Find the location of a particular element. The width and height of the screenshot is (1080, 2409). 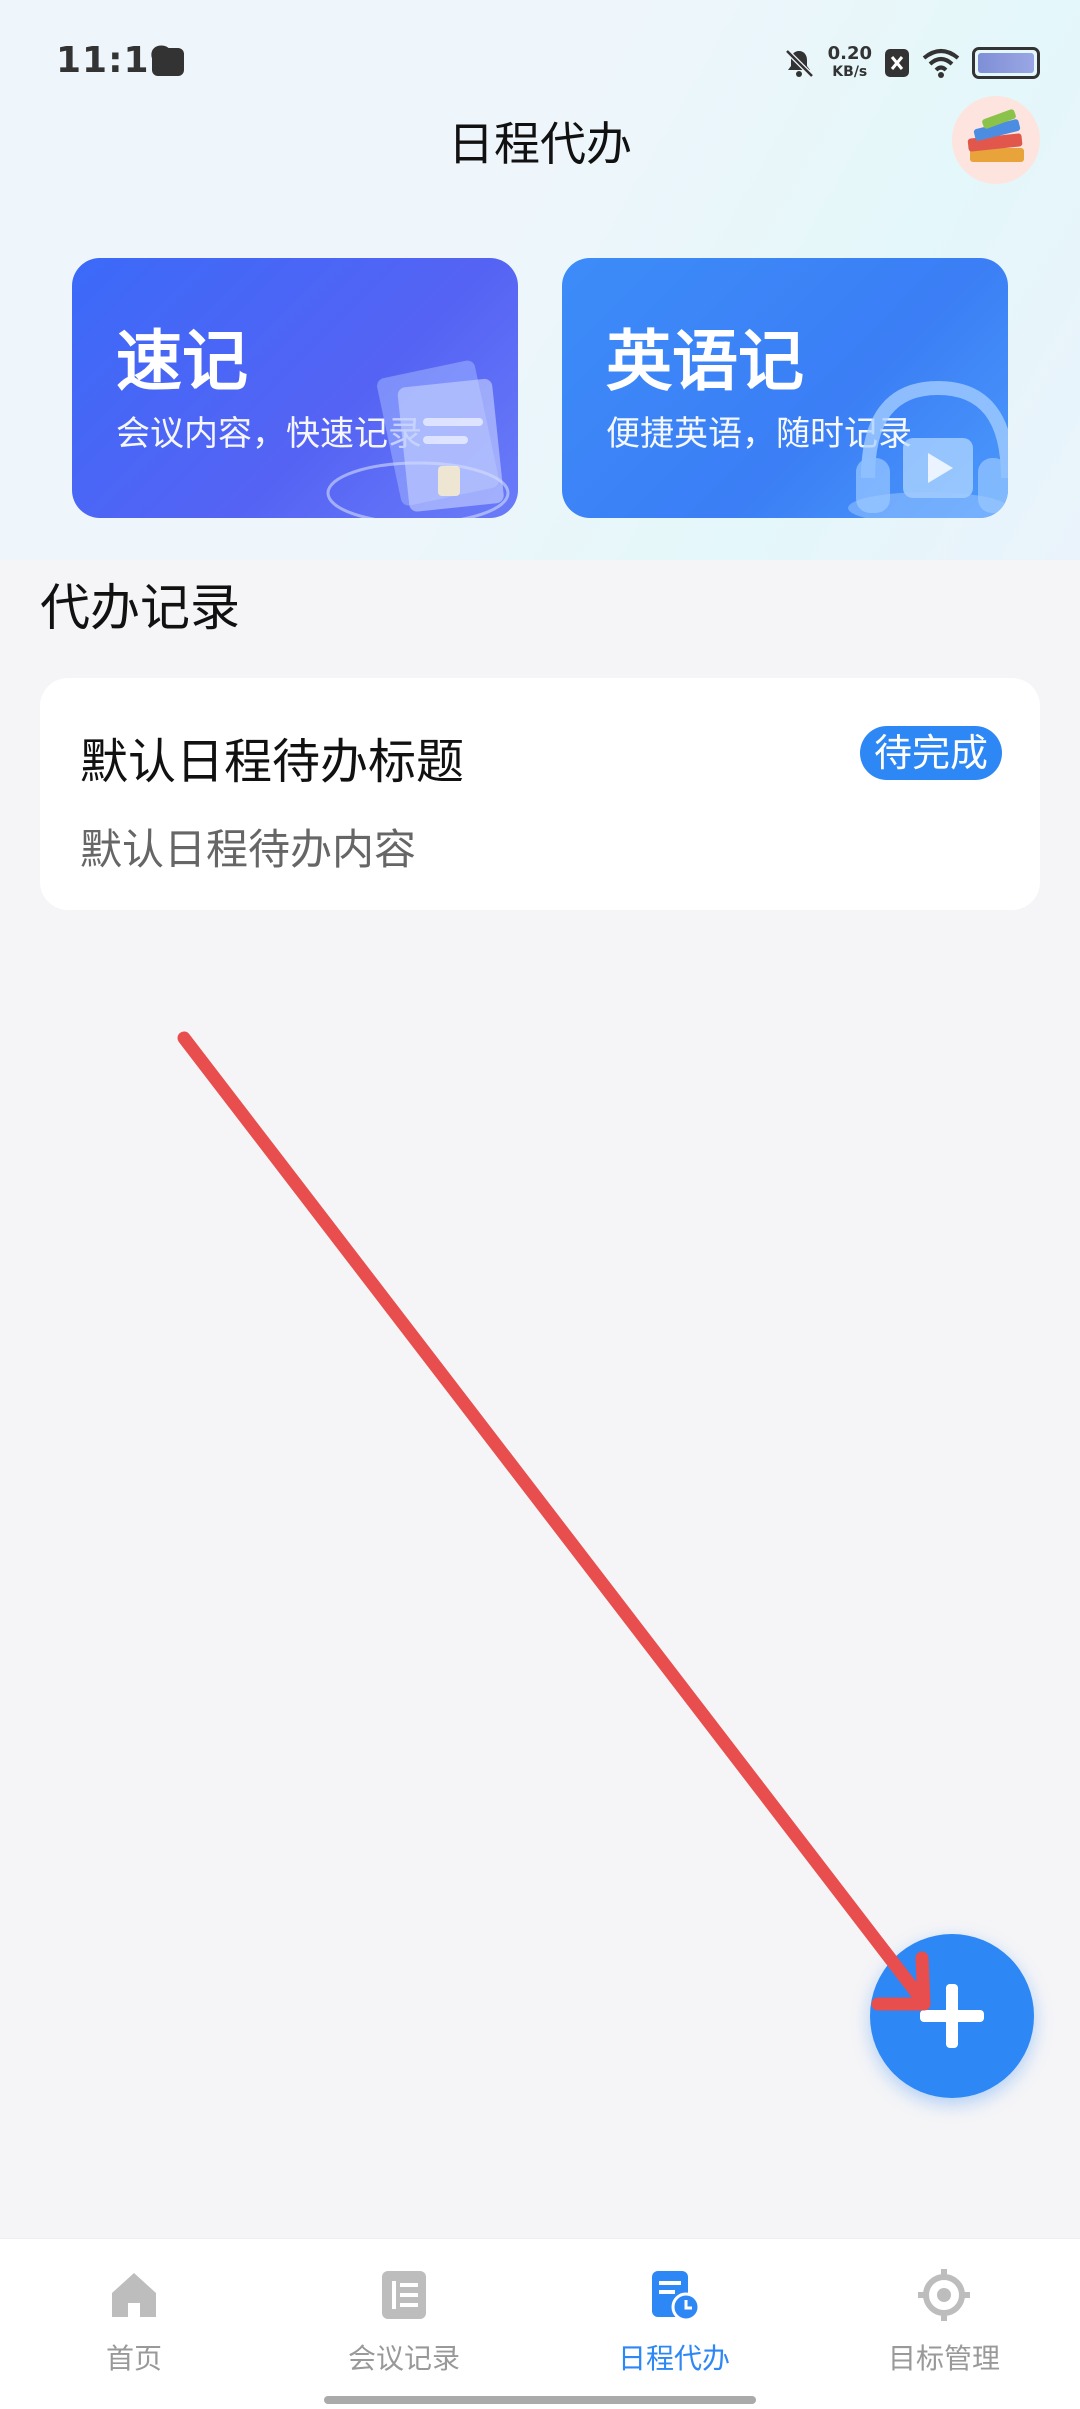

nav-item-schedule-todo: 日程代办 is located at coordinates (674, 2322).